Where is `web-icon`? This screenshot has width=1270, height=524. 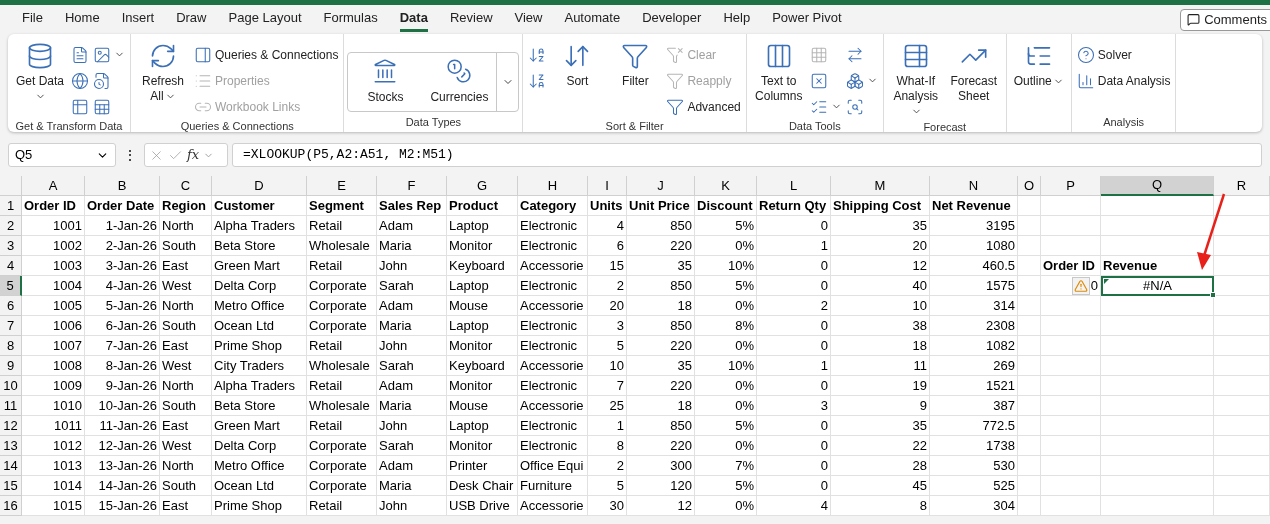 web-icon is located at coordinates (80, 80).